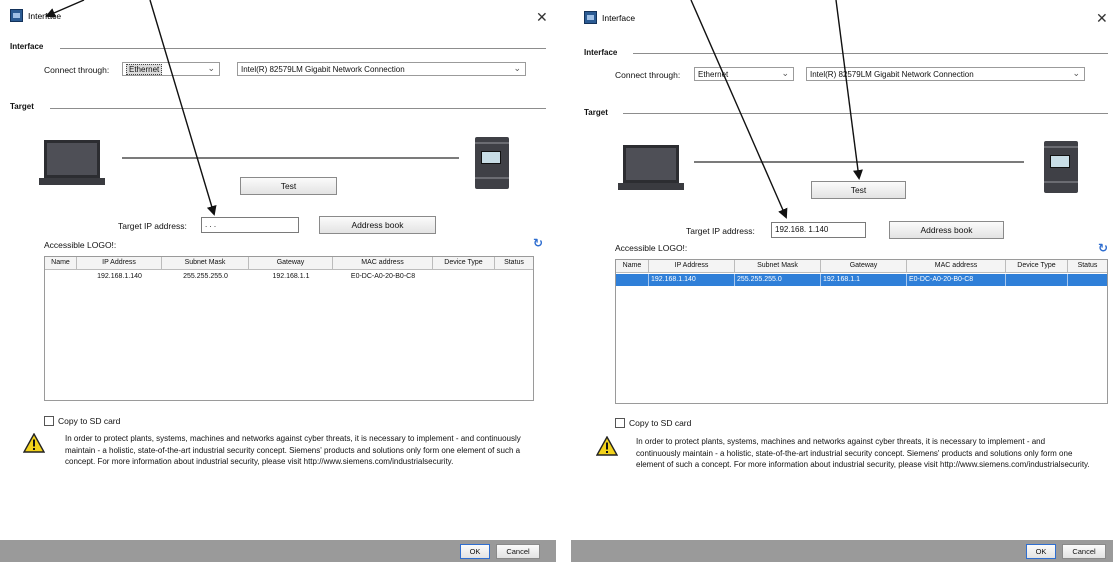 This screenshot has width=1113, height=562. What do you see at coordinates (1037, 280) in the screenshot?
I see `cell-device-type` at bounding box center [1037, 280].